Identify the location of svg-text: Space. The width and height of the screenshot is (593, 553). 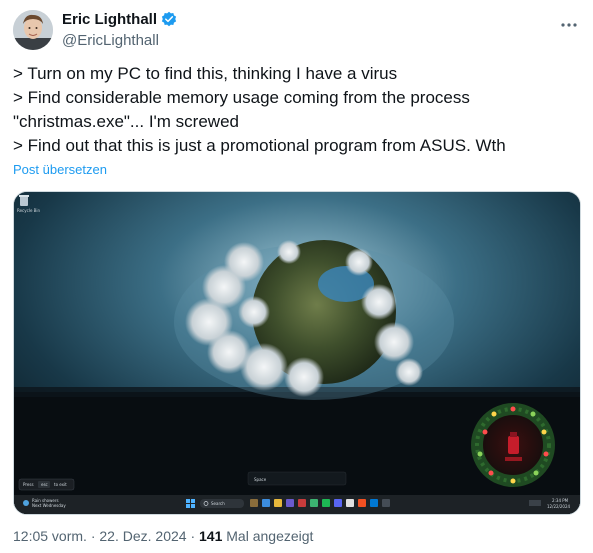
(260, 479).